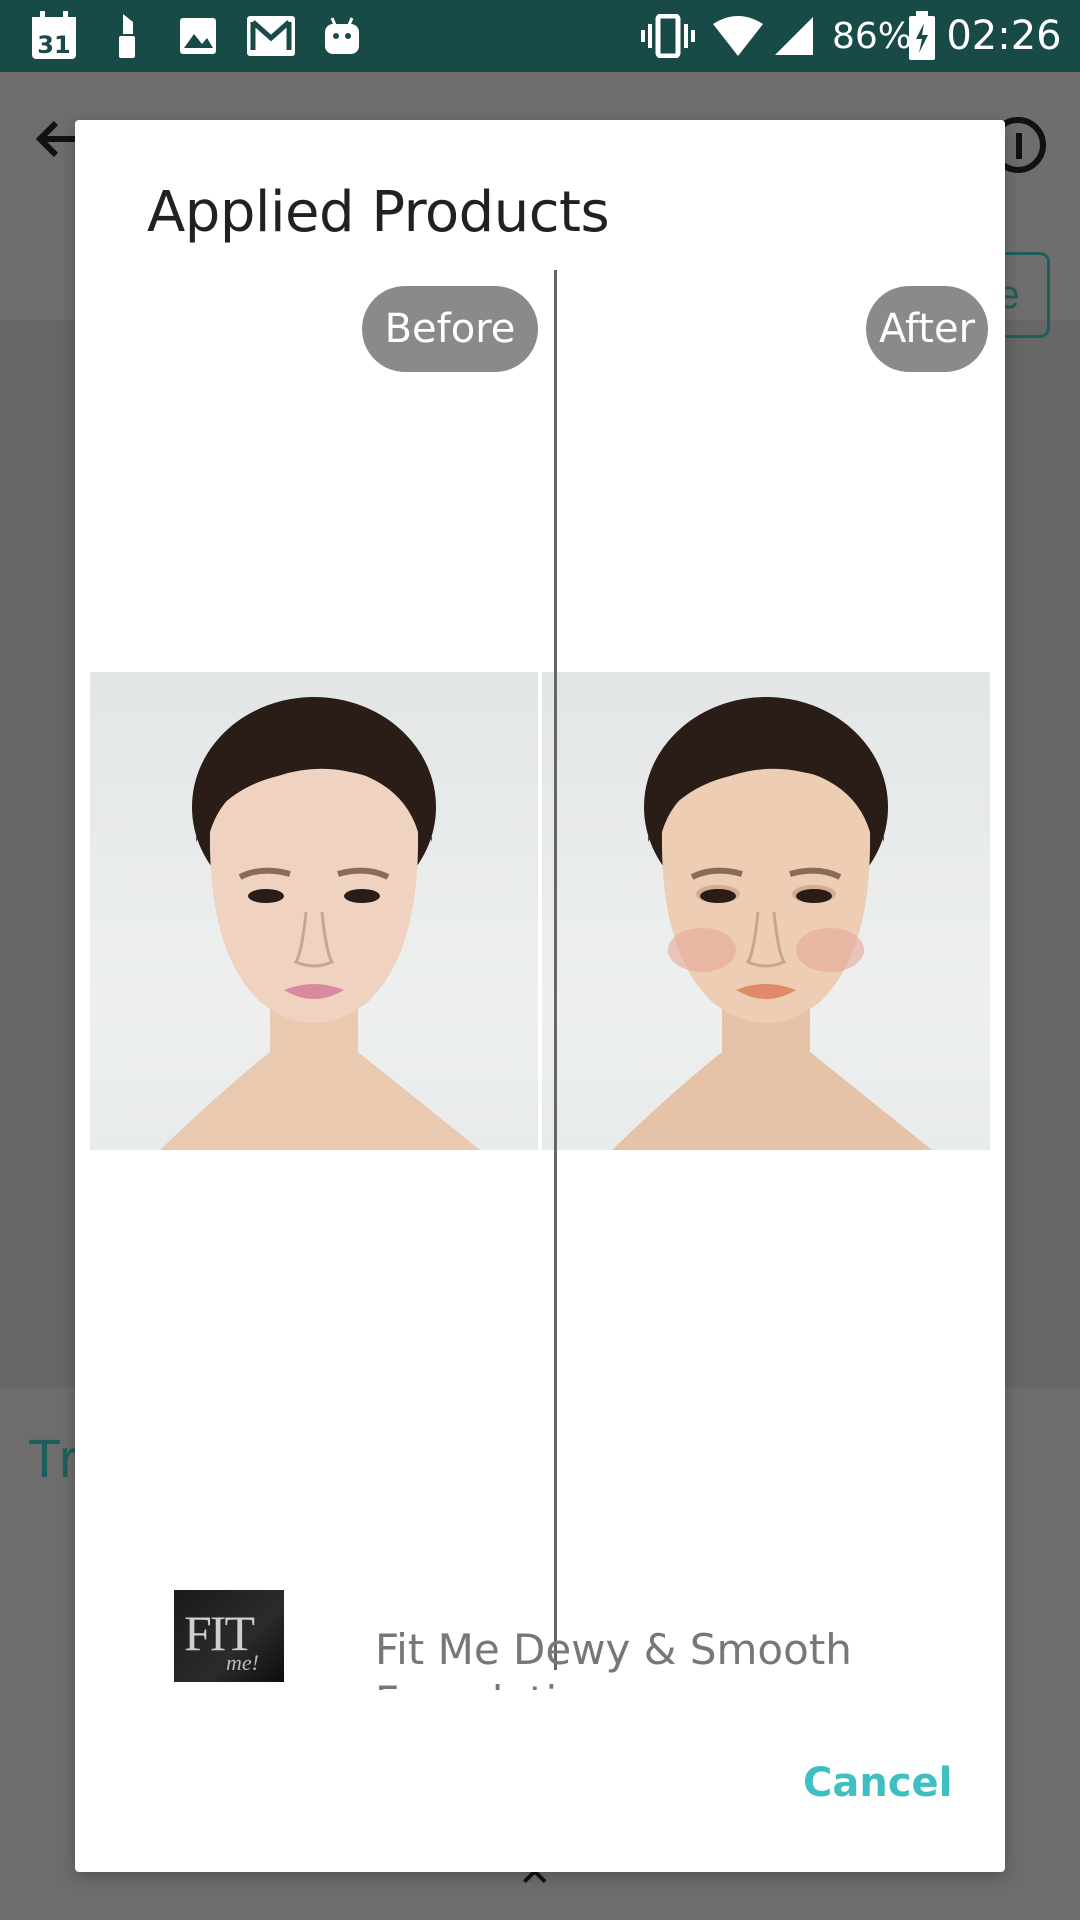 This screenshot has width=1080, height=1920. Describe the element at coordinates (314, 911) in the screenshot. I see `before-photo` at that location.